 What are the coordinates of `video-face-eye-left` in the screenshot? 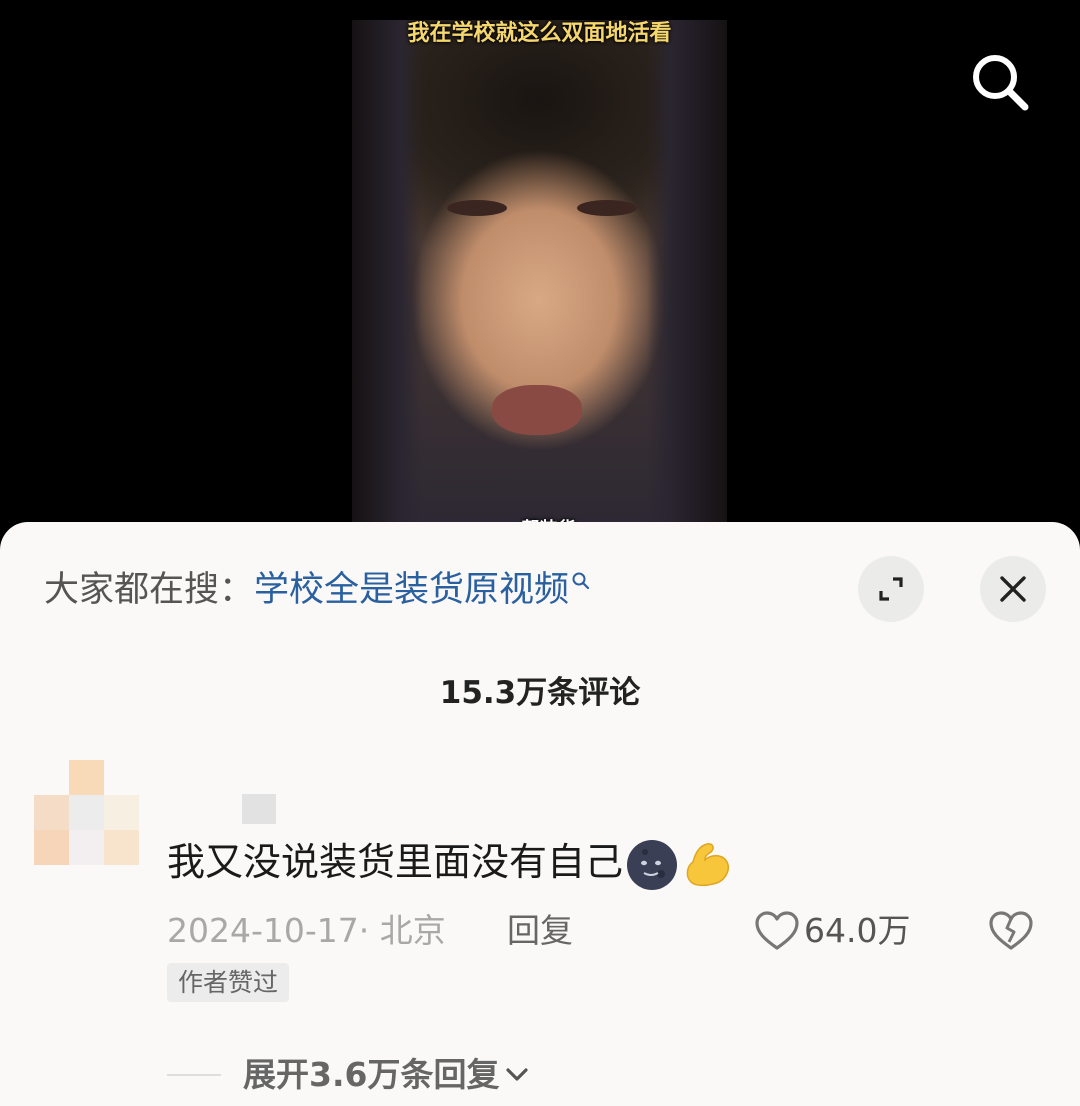 It's located at (477, 208).